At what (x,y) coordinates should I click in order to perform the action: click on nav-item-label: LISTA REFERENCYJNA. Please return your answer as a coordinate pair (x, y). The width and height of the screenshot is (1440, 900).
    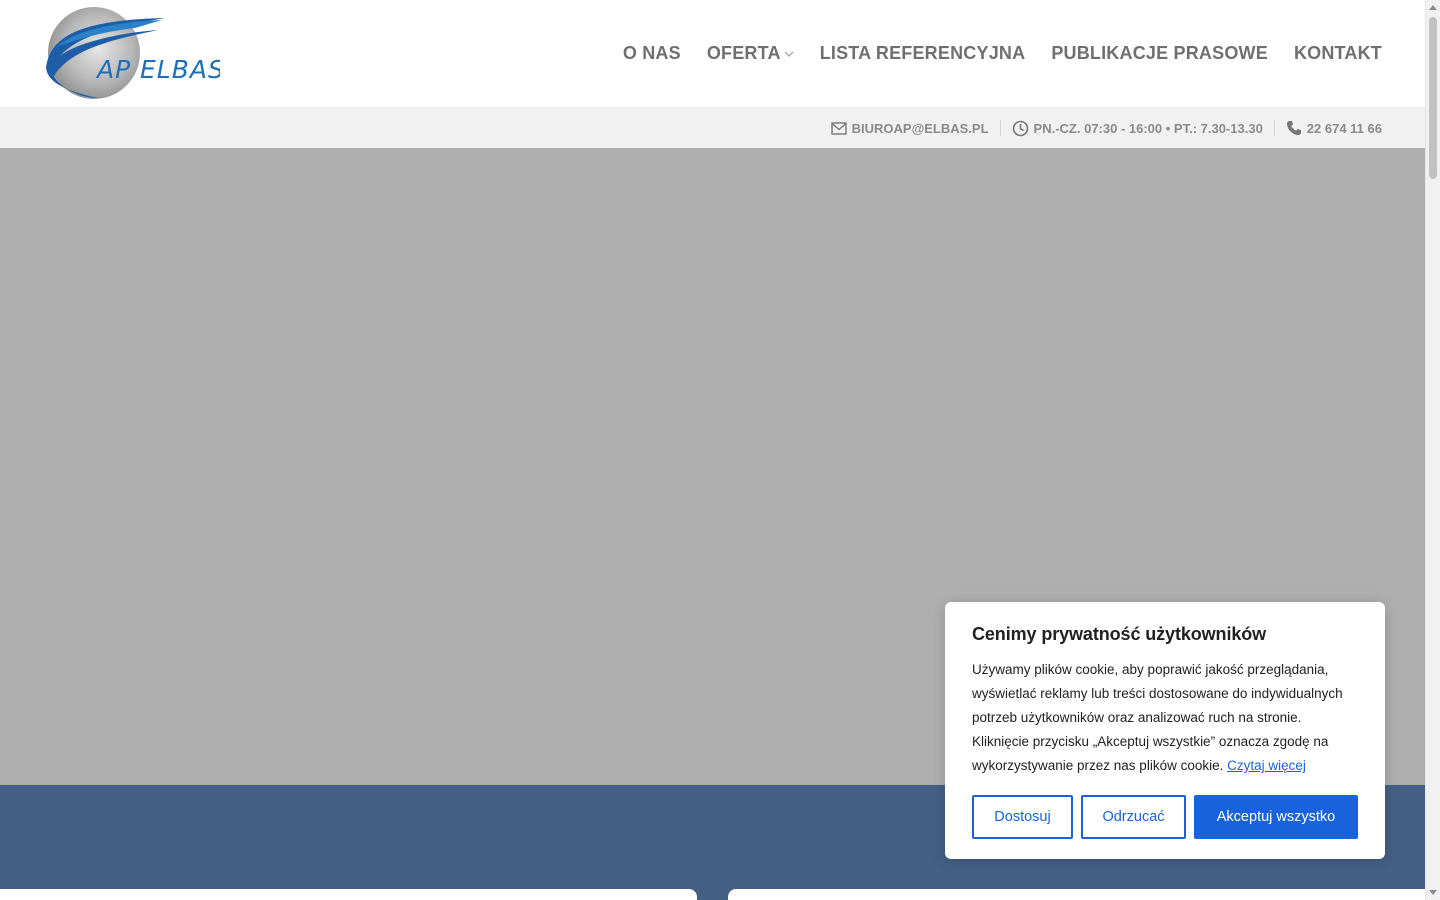
    Looking at the image, I should click on (922, 53).